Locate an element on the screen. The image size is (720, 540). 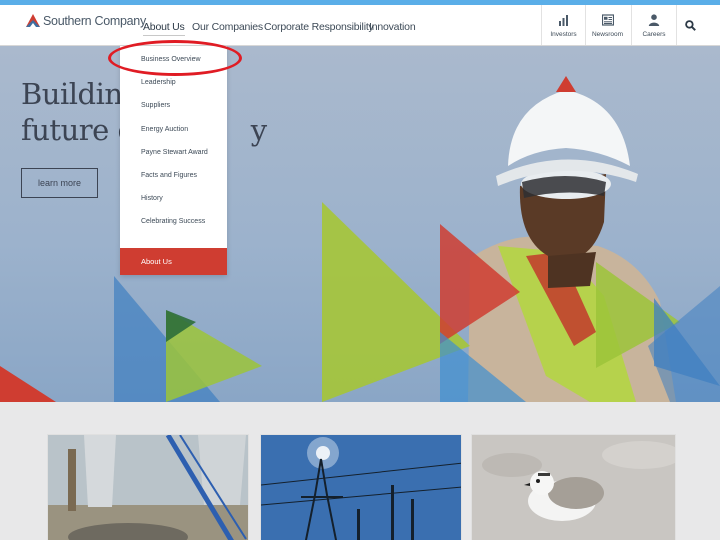
utility-newsroom: Newsroom is located at coordinates (607, 25).